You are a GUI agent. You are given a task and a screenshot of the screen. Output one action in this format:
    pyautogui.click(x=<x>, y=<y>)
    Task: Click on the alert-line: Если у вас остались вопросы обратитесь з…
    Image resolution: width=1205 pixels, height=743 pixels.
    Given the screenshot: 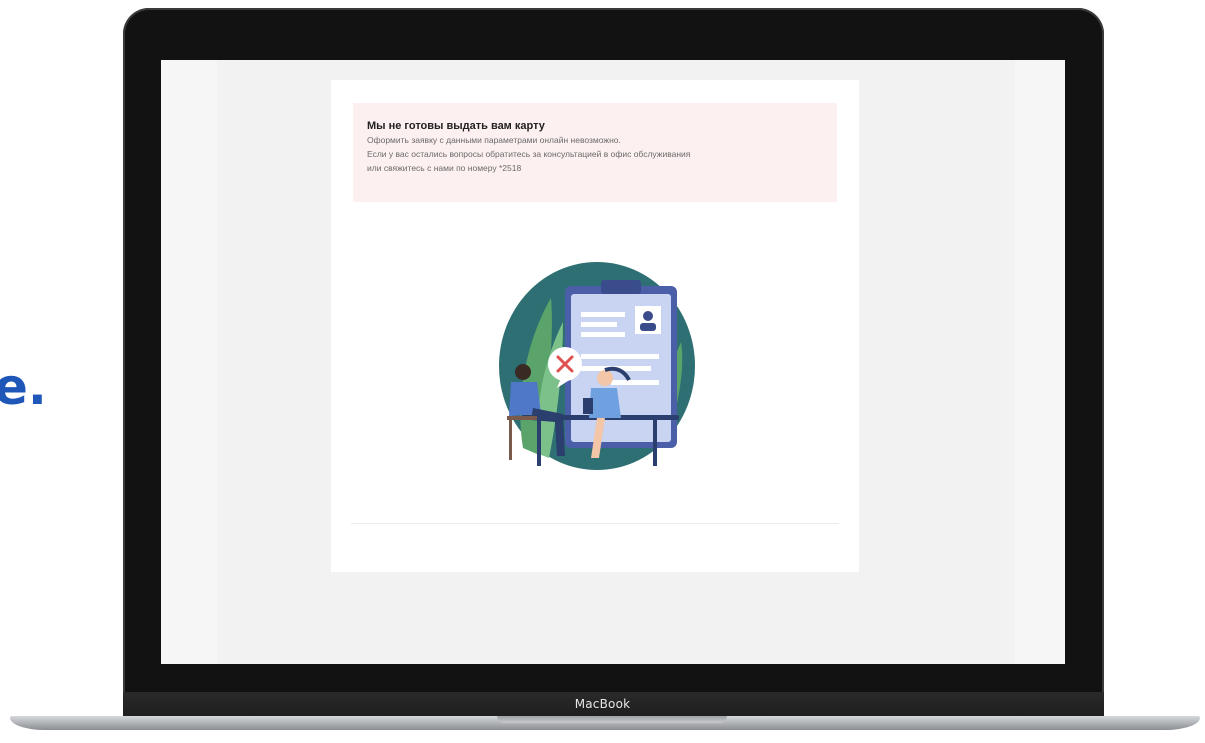 What is the action you would take?
    pyautogui.click(x=529, y=154)
    